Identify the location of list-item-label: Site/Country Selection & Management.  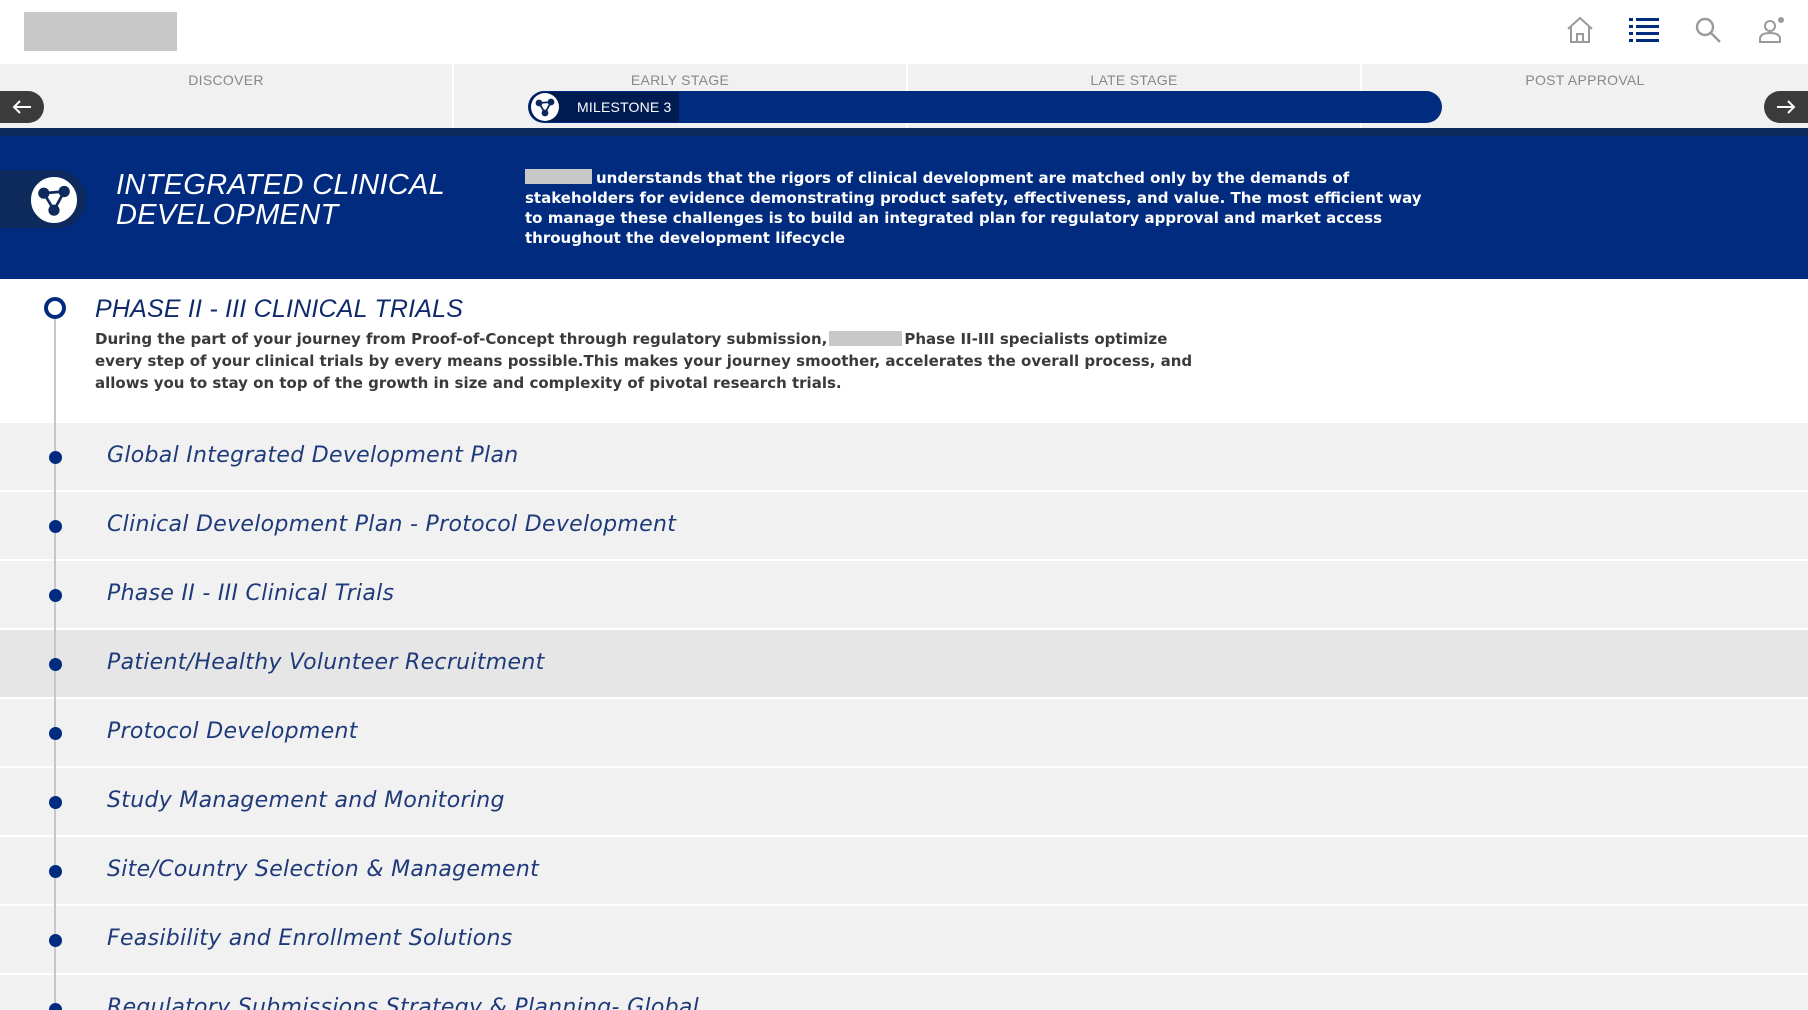
(323, 869).